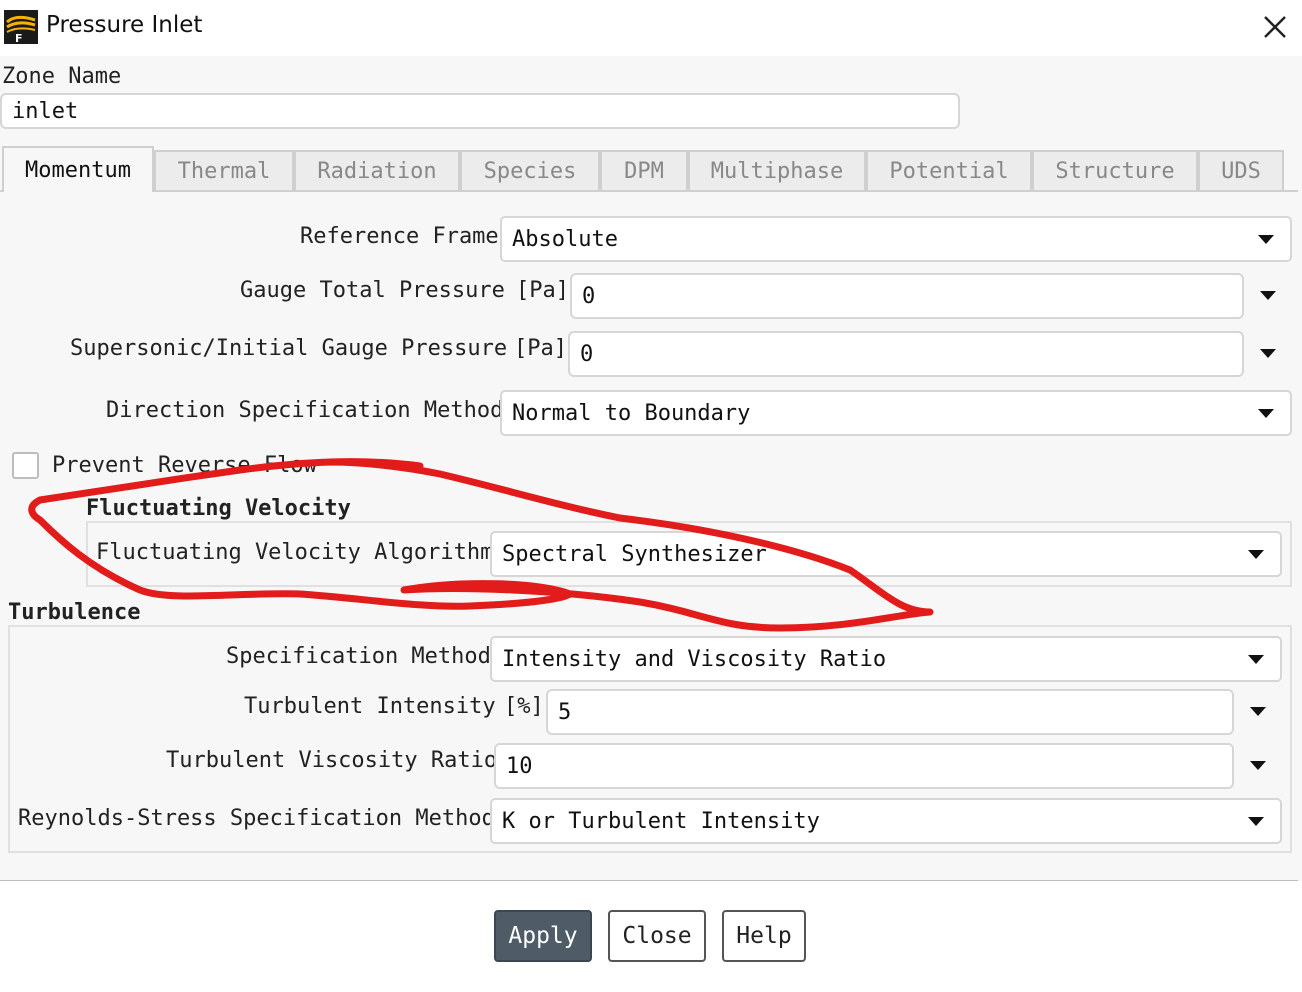 The image size is (1302, 992). Describe the element at coordinates (1275, 27) in the screenshot. I see `close-icon` at that location.